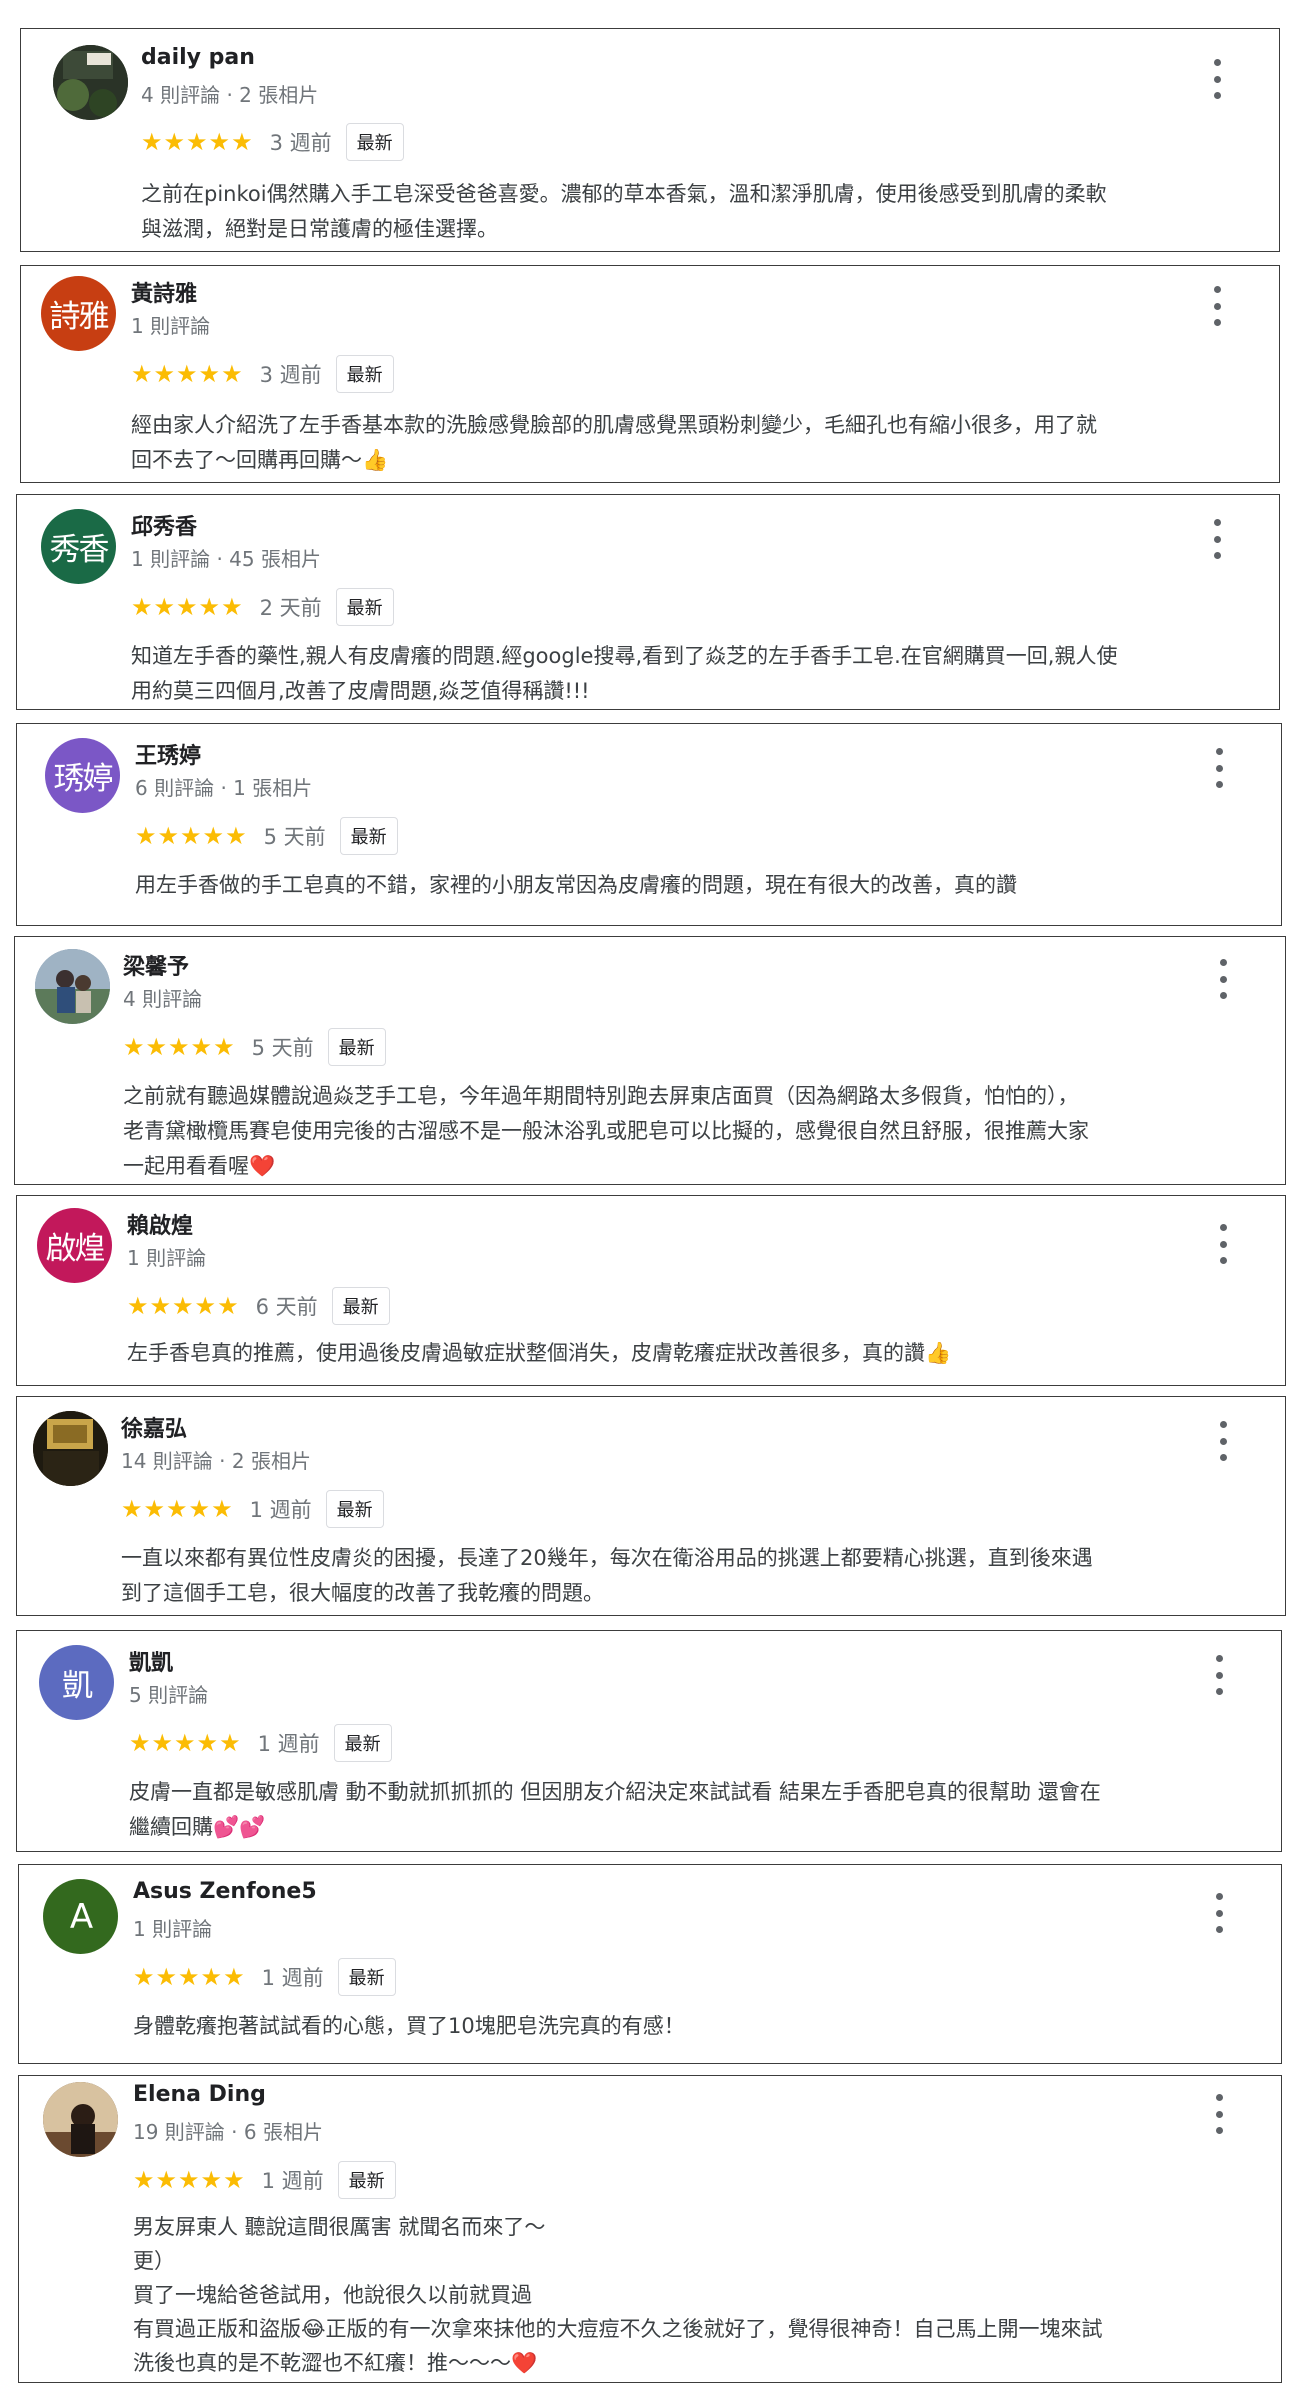 The height and width of the screenshot is (2397, 1300). I want to click on reviewer-meta: 6 則評論 · 1 張相片, so click(224, 788).